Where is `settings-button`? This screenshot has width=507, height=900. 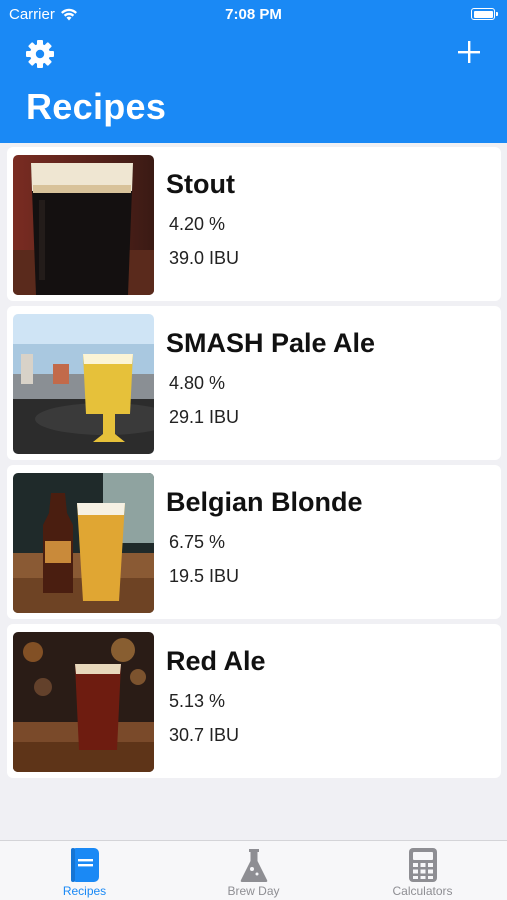 settings-button is located at coordinates (40, 54).